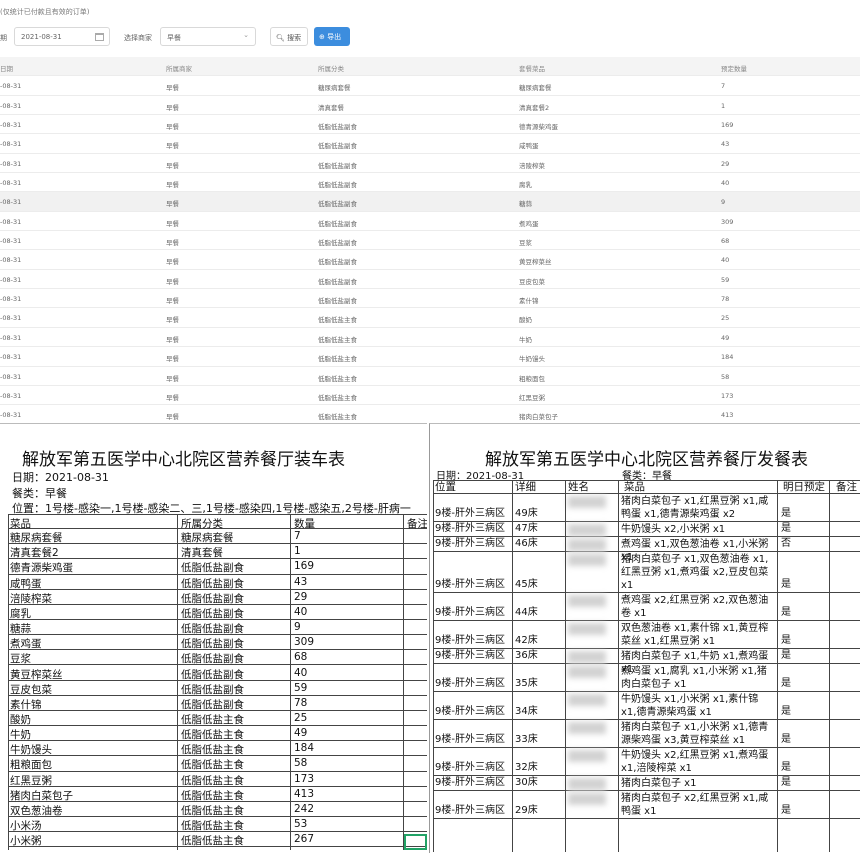 The height and width of the screenshot is (853, 860). Describe the element at coordinates (430, 260) in the screenshot. I see `table-row: -08-31 早餐 低脂低盐副食 黄豆榨菜丝 40` at that location.